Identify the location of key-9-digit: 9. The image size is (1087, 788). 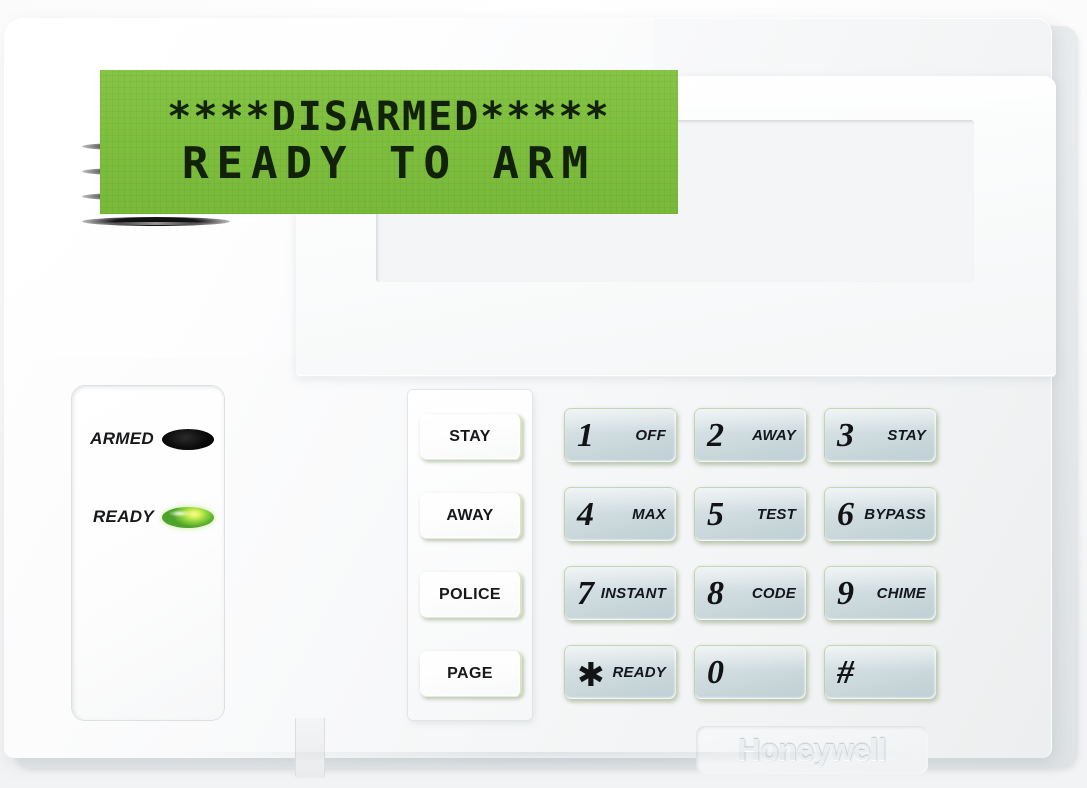
(845, 593).